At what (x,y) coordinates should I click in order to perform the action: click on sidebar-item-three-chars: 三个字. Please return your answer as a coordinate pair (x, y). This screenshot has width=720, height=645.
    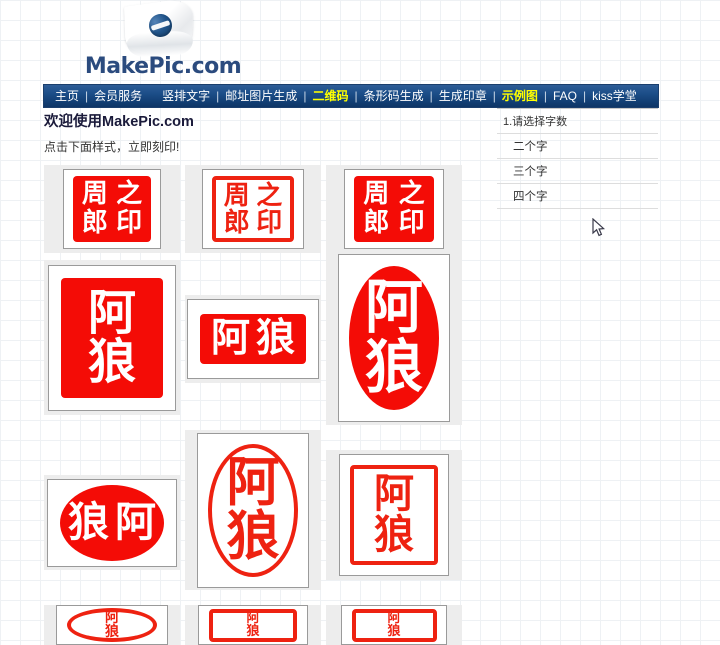
    Looking at the image, I should click on (577, 170).